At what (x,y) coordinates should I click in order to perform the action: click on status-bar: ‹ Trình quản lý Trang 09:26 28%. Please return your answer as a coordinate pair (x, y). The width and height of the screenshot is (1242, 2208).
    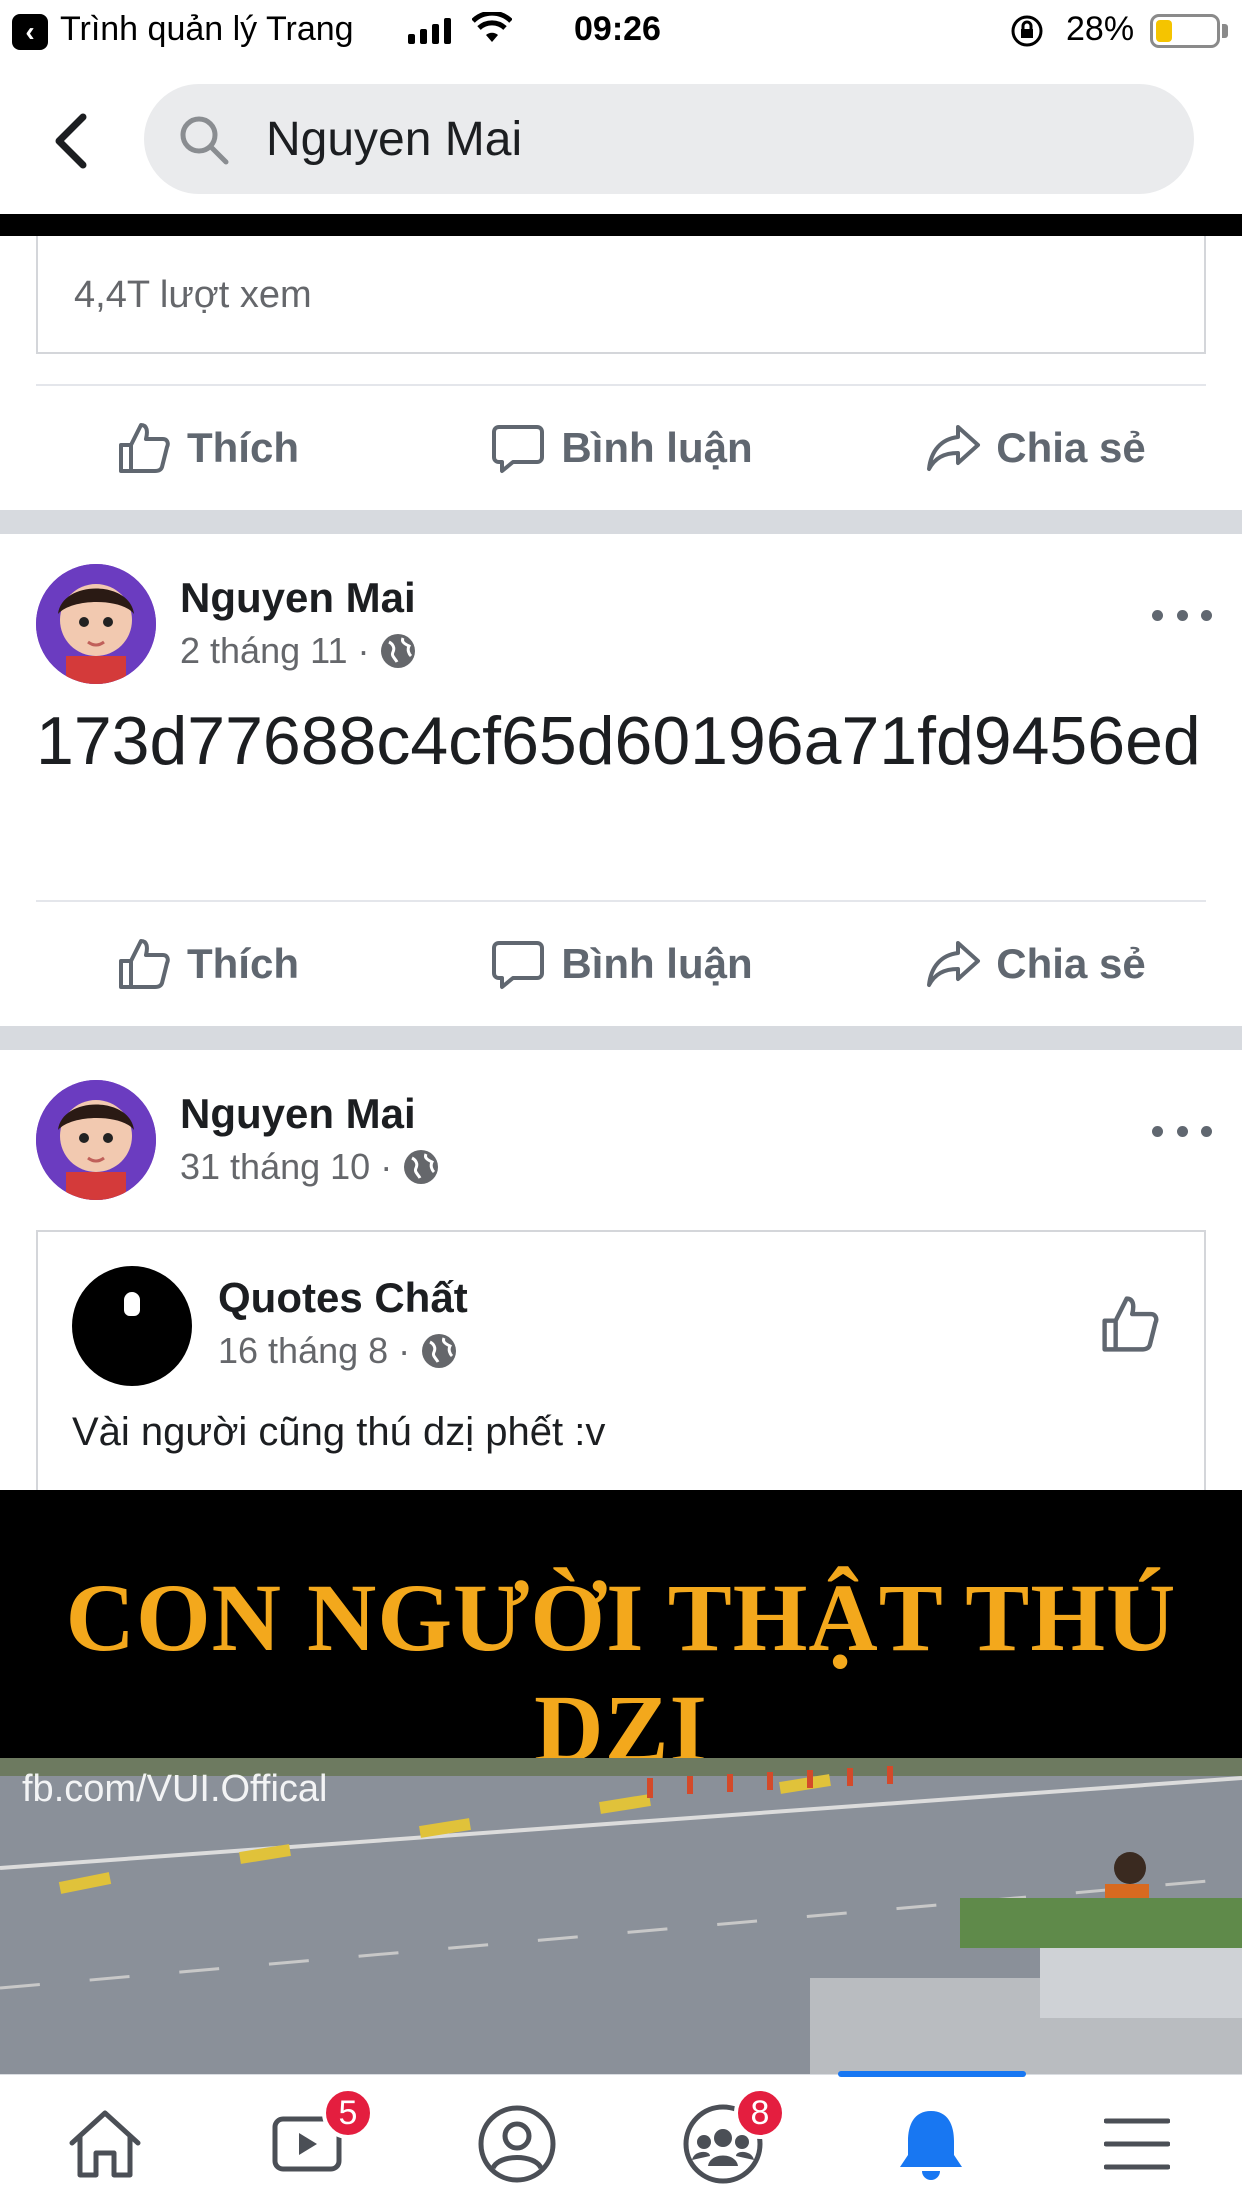
    Looking at the image, I should click on (621, 32).